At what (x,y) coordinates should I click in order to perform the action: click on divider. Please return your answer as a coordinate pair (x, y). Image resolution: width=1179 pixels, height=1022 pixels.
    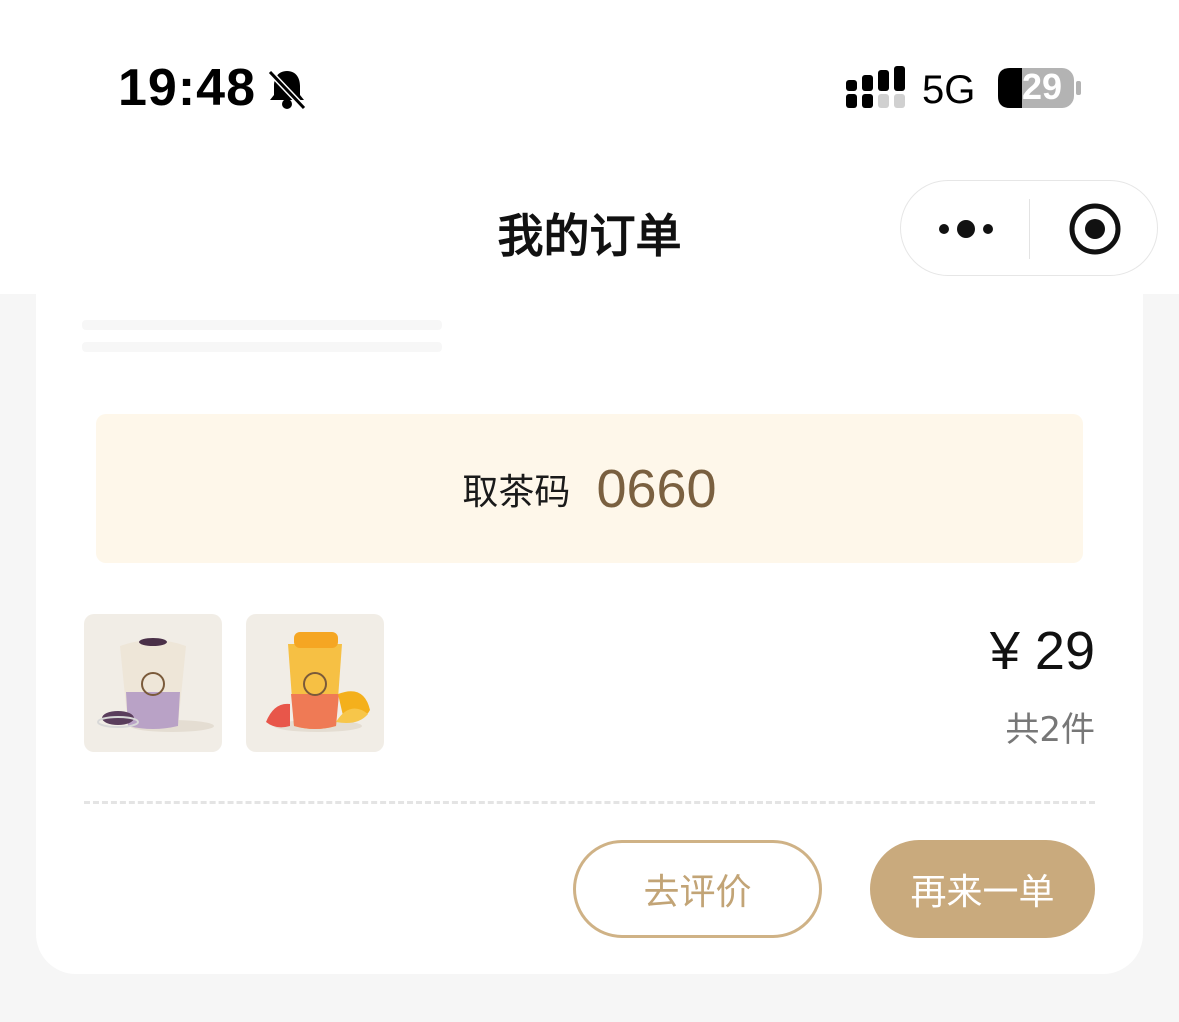
    Looking at the image, I should click on (589, 802).